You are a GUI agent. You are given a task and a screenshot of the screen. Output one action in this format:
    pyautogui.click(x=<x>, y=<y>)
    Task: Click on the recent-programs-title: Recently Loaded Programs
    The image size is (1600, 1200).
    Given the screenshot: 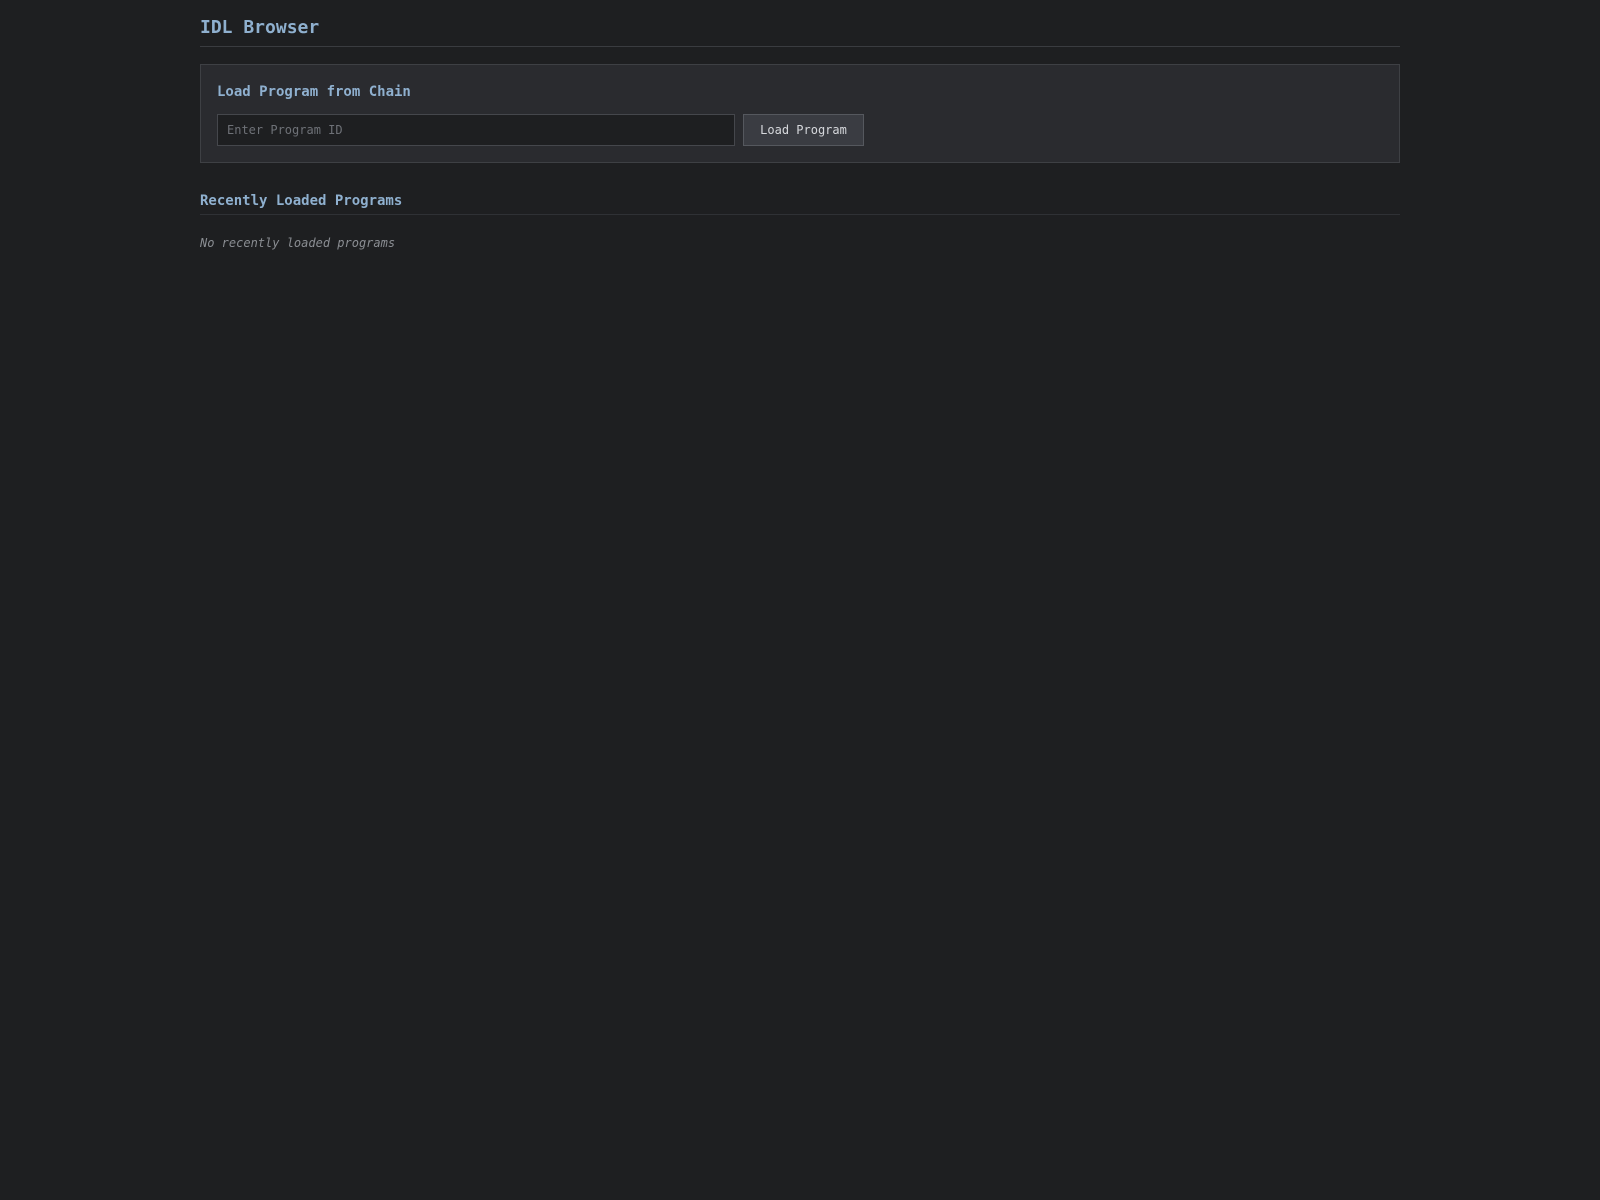 What is the action you would take?
    pyautogui.click(x=800, y=203)
    